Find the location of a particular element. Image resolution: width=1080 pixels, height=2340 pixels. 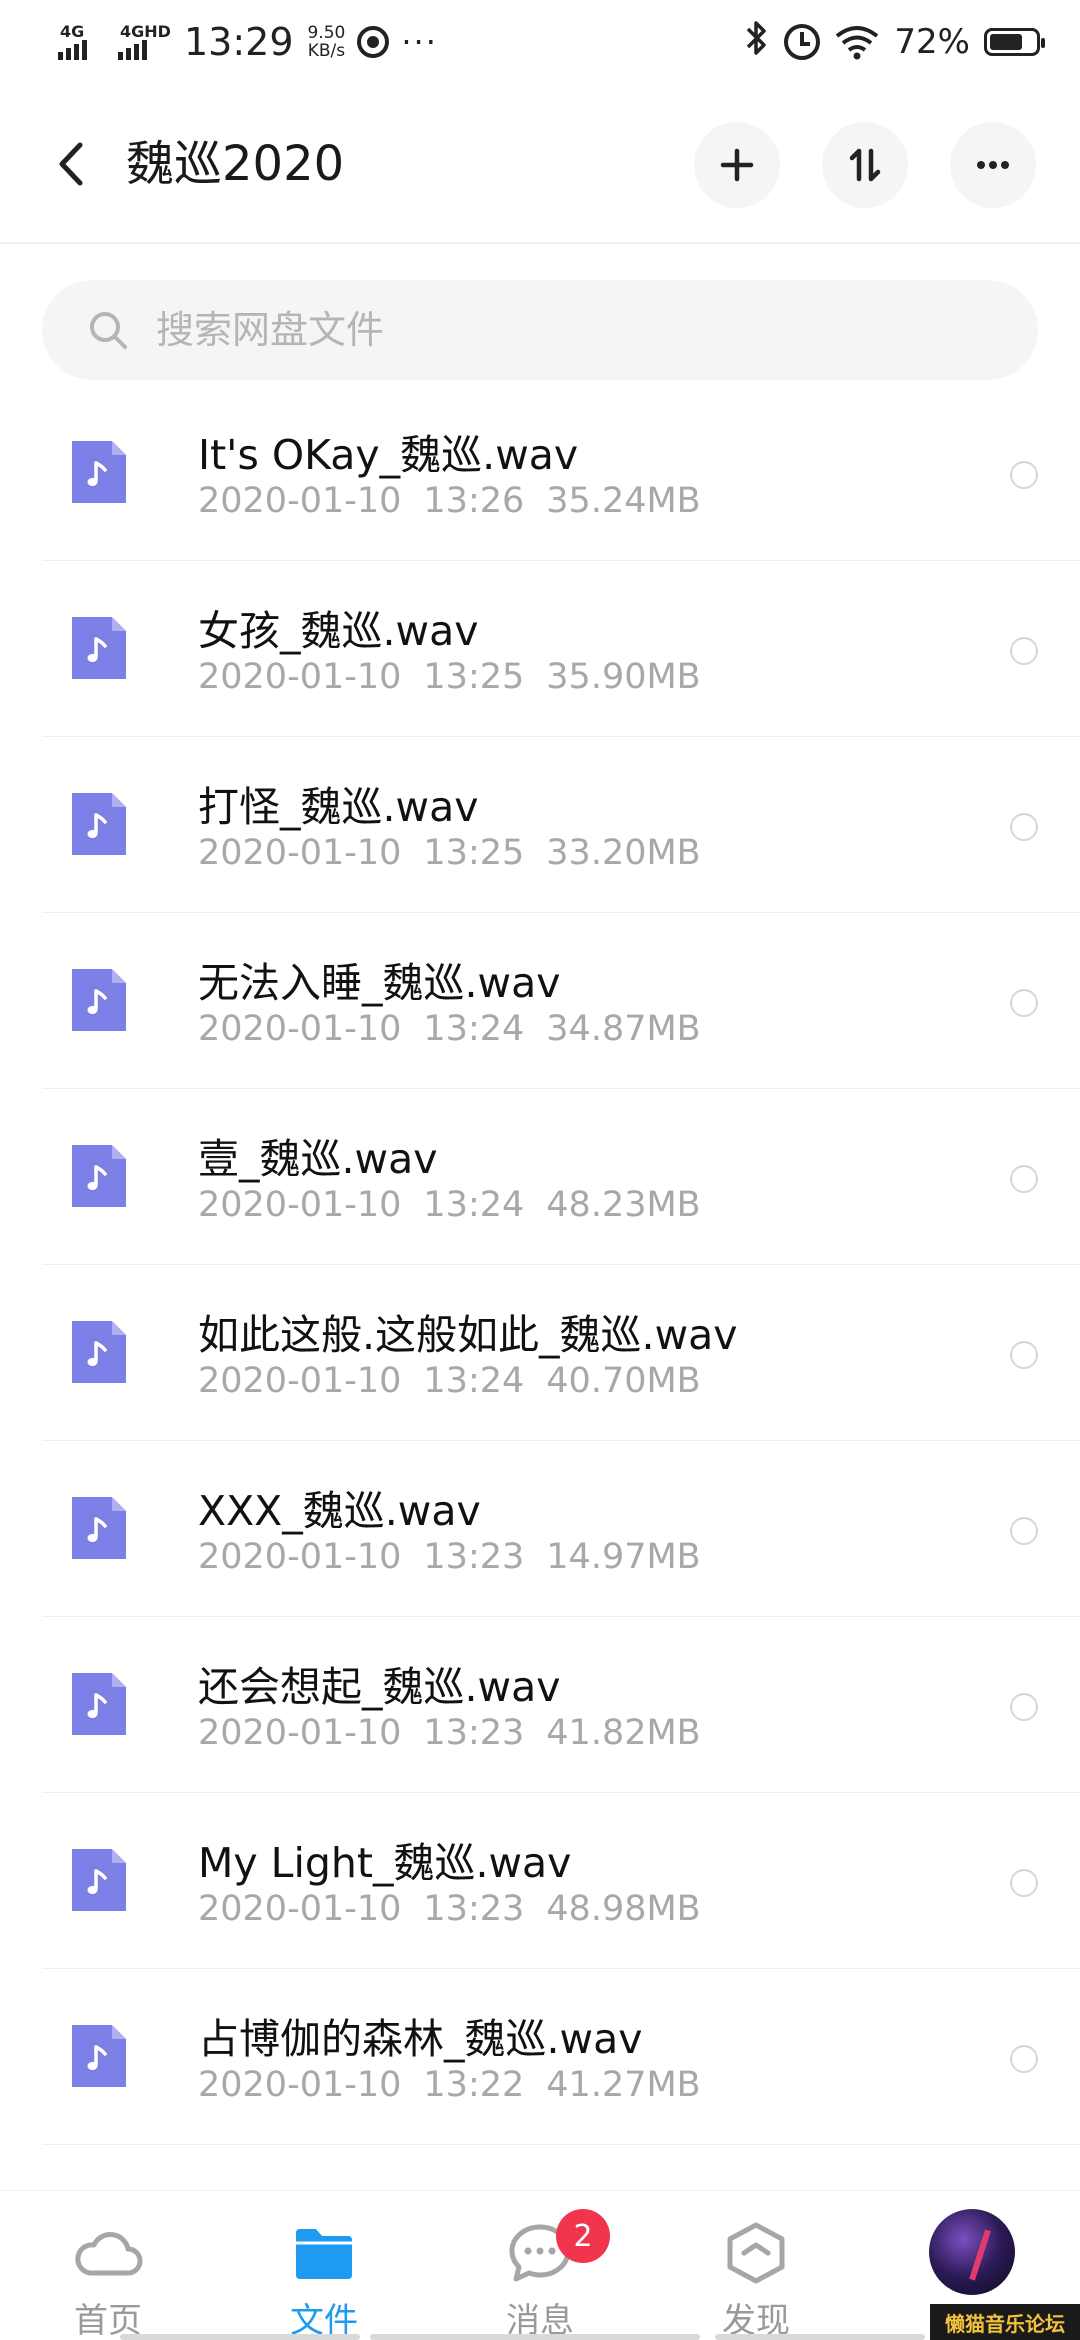

chevron-left-icon is located at coordinates (71, 164).